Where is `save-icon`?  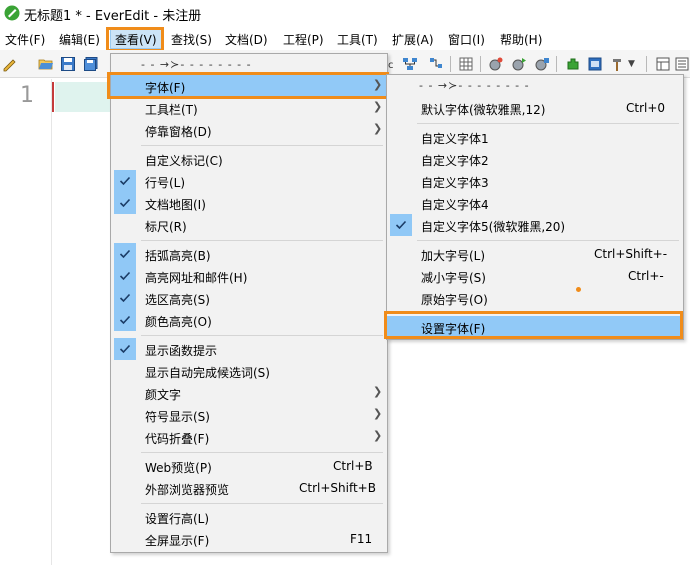
save-icon is located at coordinates (68, 64).